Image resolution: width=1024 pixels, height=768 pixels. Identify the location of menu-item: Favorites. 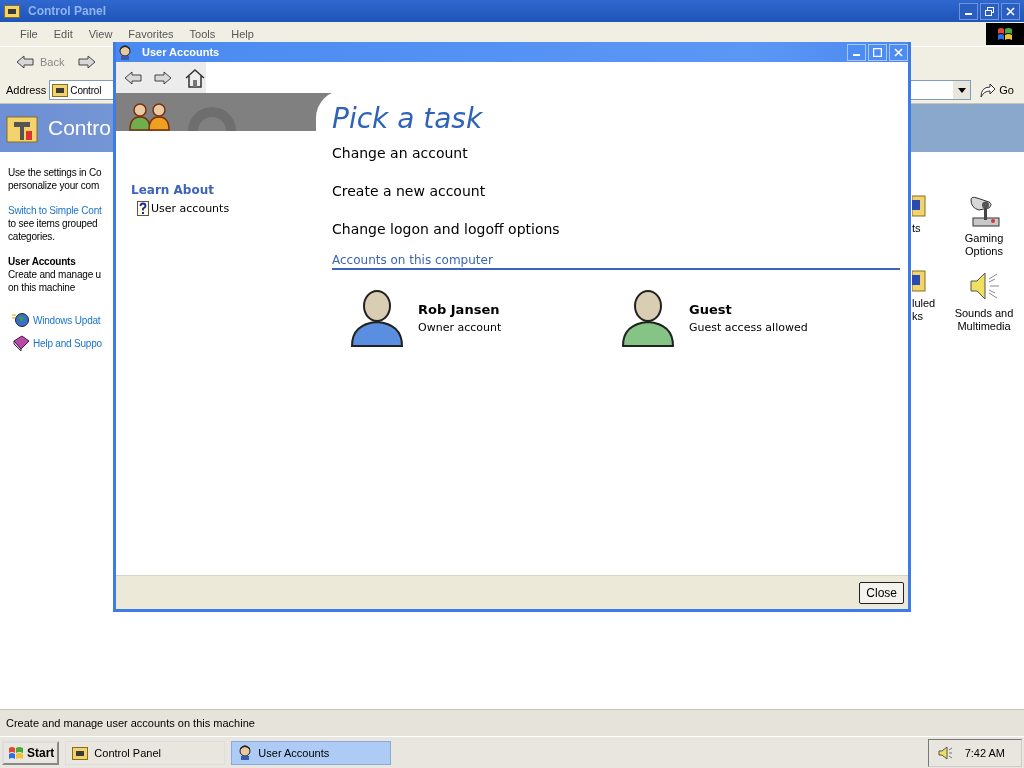
(151, 34).